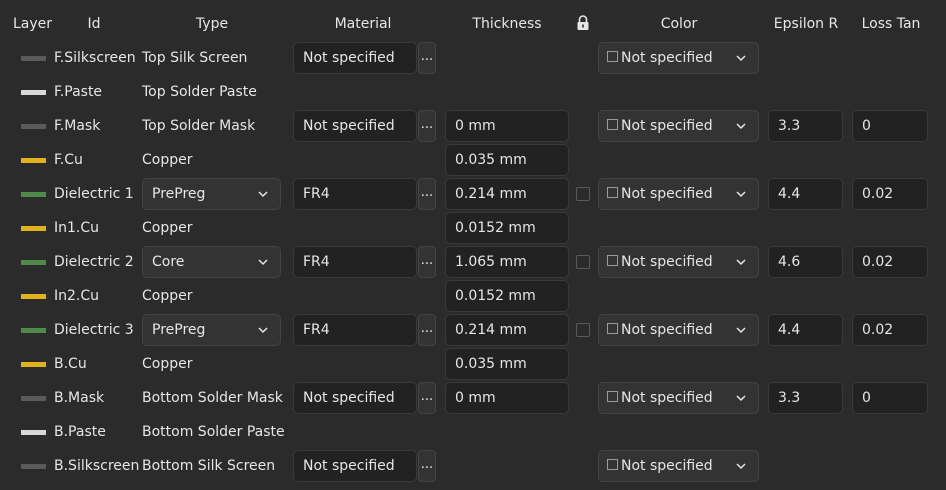 This screenshot has height=490, width=946. I want to click on layer-id: B.Paste, so click(80, 432).